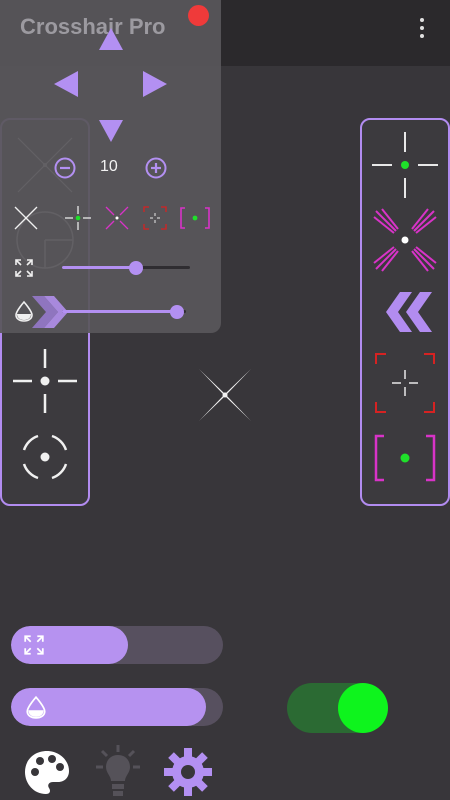  What do you see at coordinates (198, 15) in the screenshot?
I see `close-icon` at bounding box center [198, 15].